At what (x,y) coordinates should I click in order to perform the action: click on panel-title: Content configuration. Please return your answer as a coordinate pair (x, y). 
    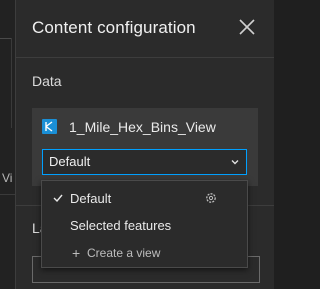
    Looking at the image, I should click on (114, 27).